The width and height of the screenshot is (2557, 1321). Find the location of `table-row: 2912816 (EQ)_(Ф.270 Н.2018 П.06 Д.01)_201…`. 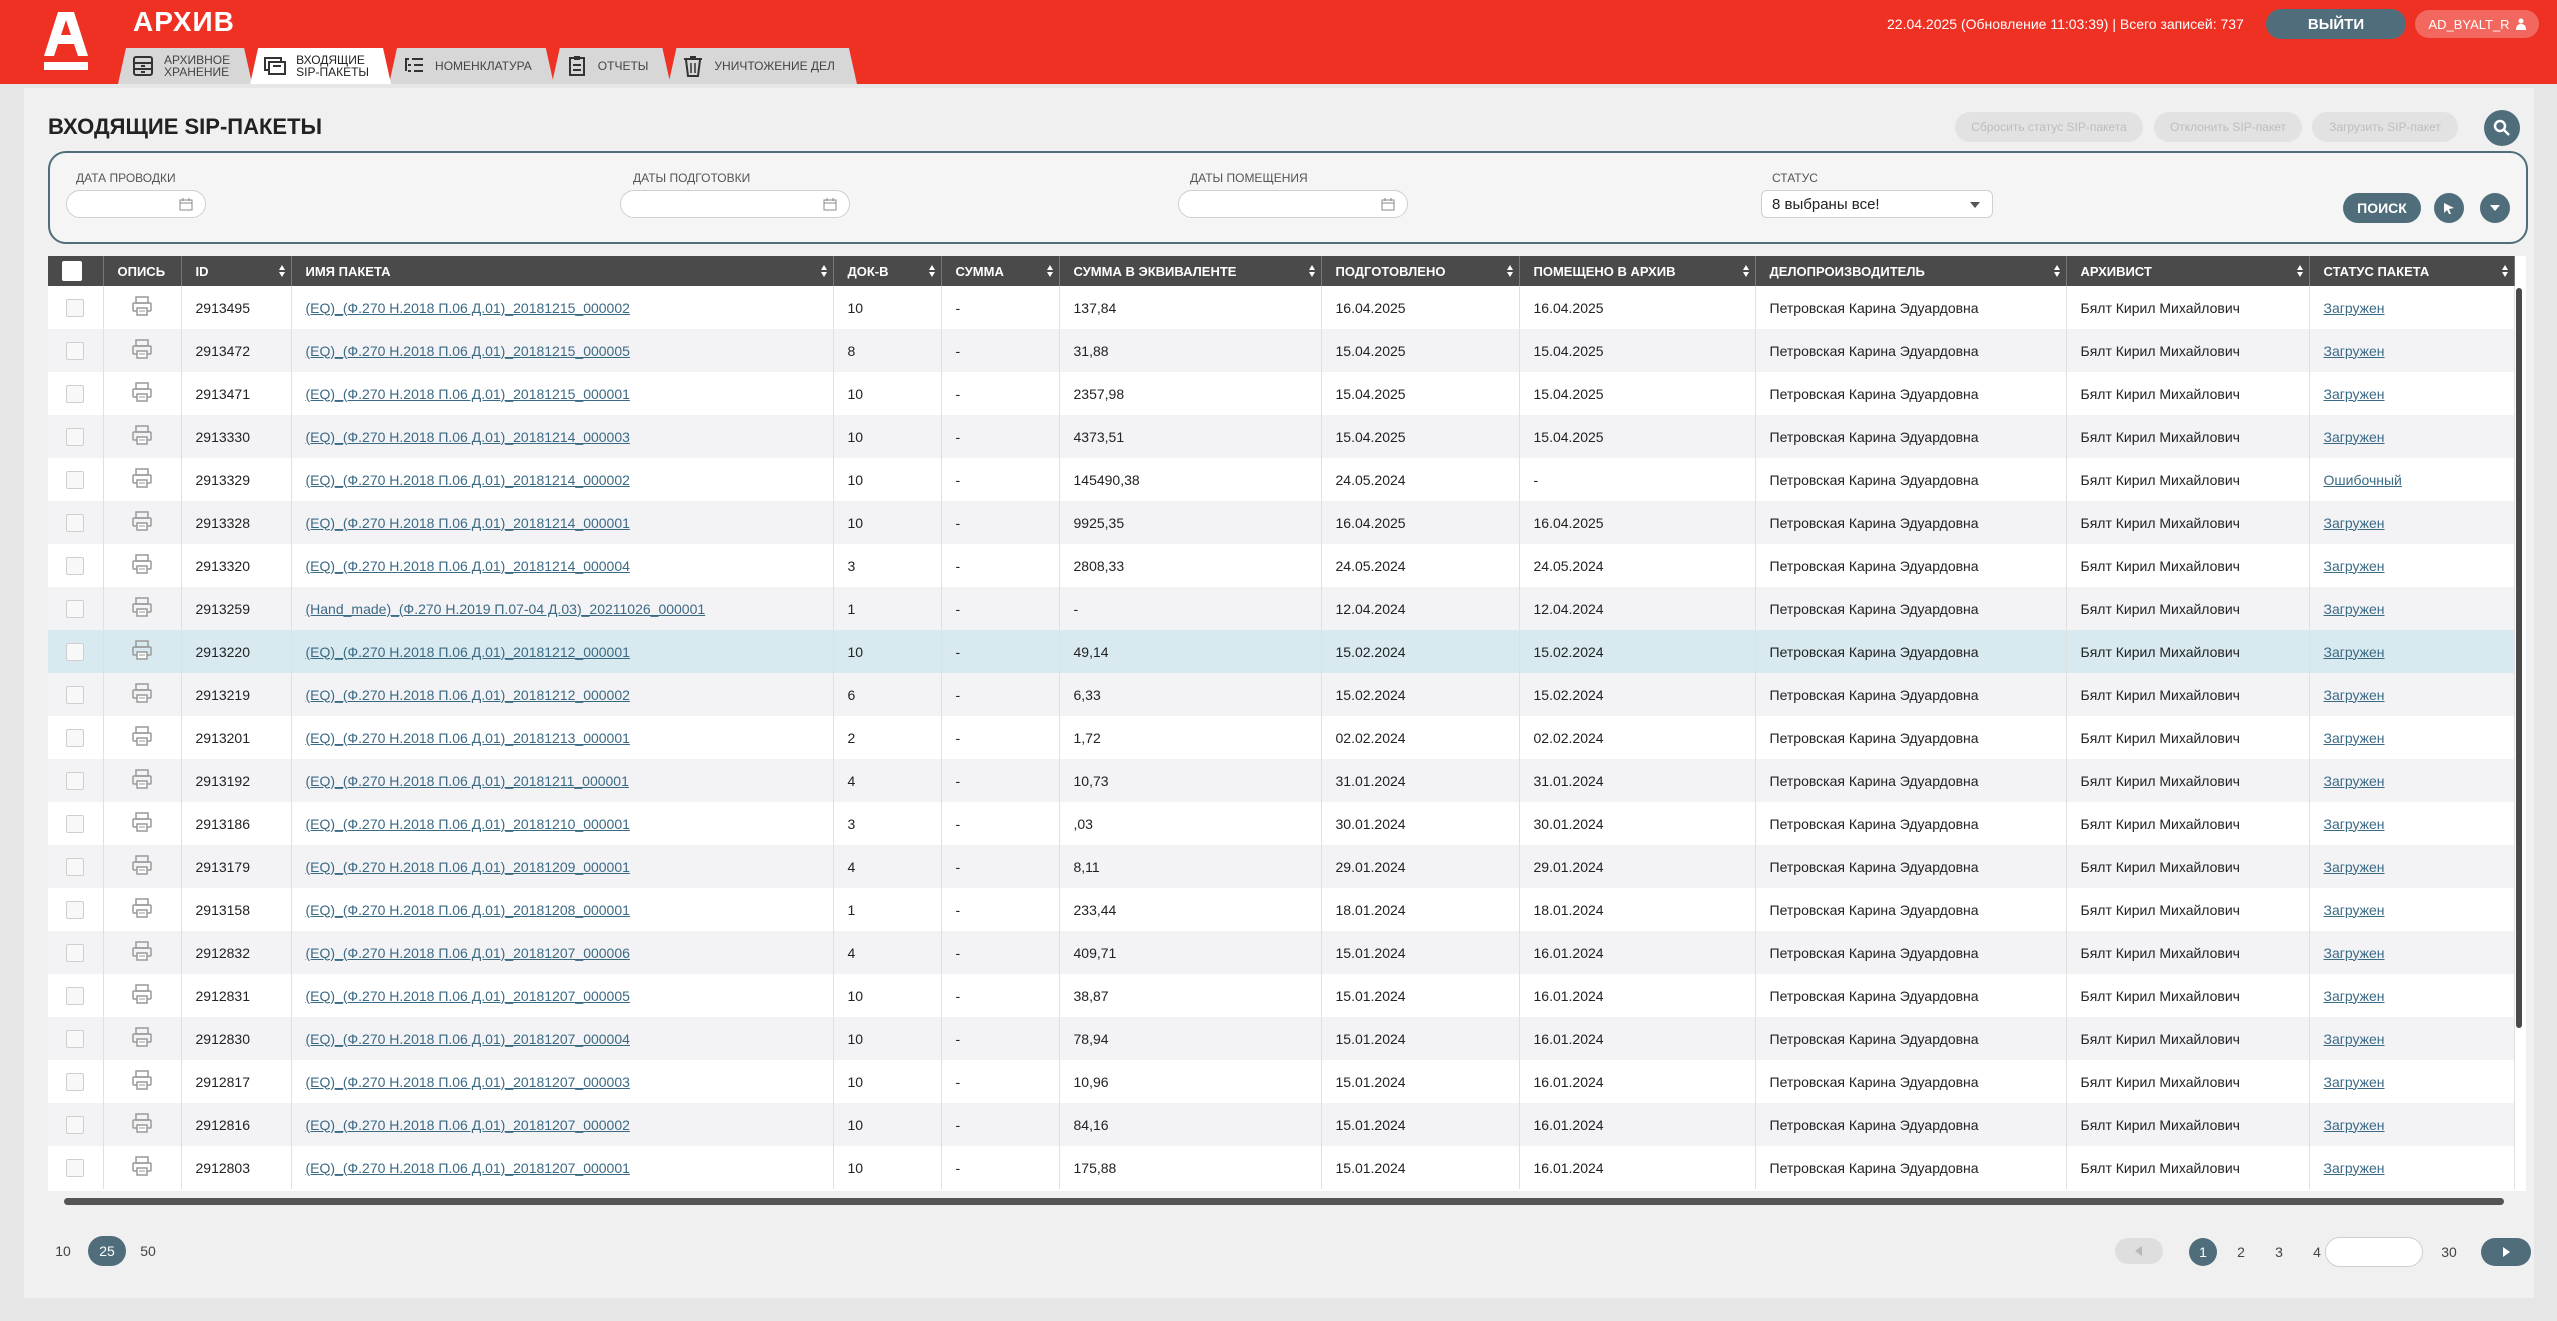

table-row: 2912816 (EQ)_(Ф.270 Н.2018 П.06 Д.01)_201… is located at coordinates (1281, 1124).